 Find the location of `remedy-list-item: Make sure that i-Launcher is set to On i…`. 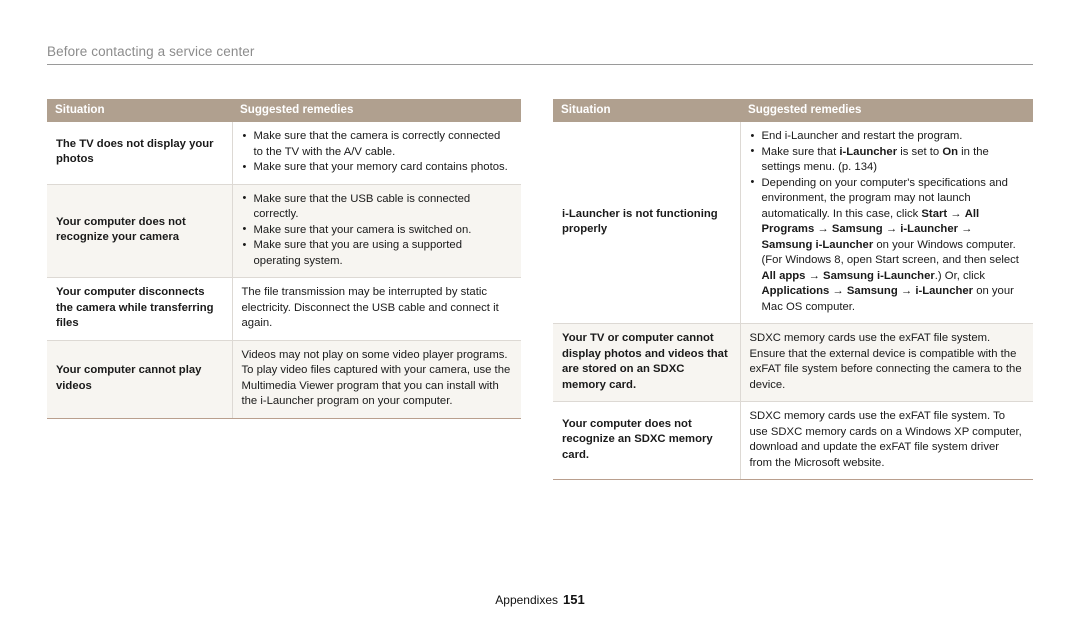

remedy-list-item: Make sure that i-Launcher is set to On i… is located at coordinates (887, 160).